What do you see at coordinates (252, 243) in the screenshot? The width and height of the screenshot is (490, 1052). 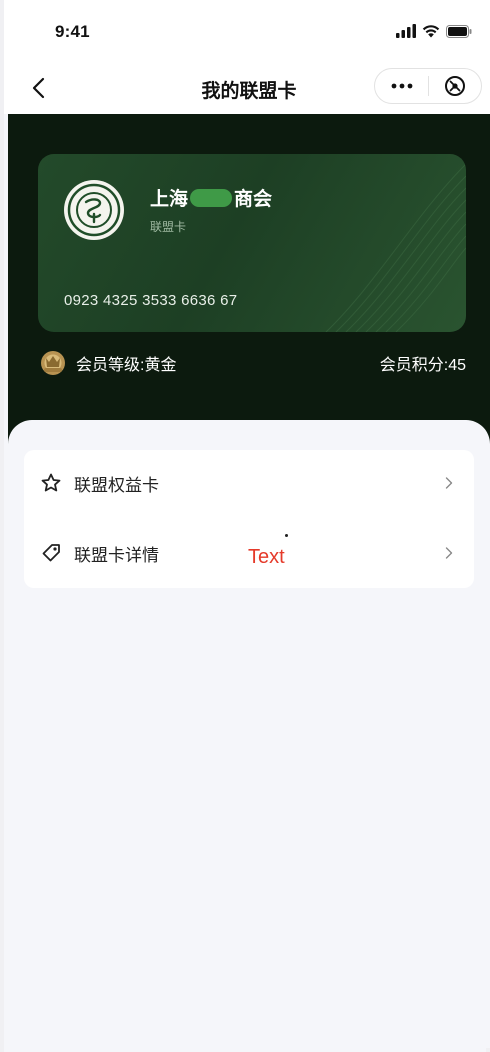 I see `member-card: 上海 商会 联盟卡 0923 4325 3533 6636 67` at bounding box center [252, 243].